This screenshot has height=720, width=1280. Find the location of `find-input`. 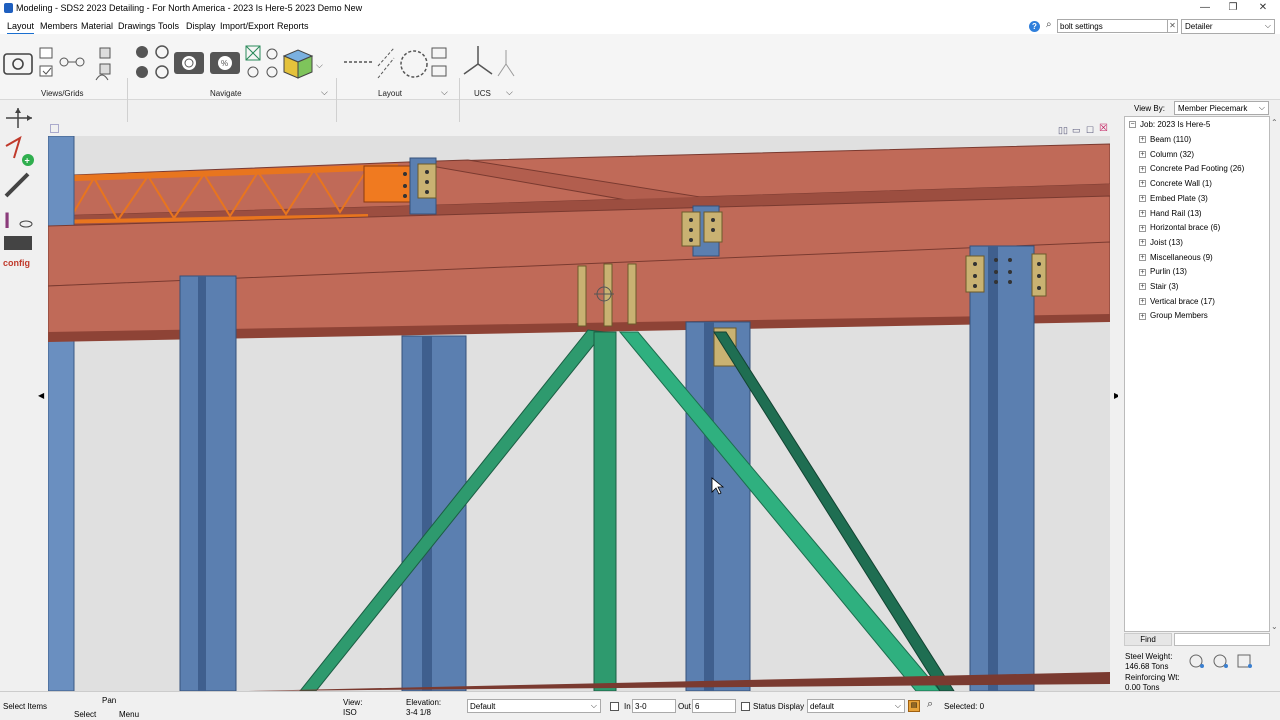

find-input is located at coordinates (1222, 639).